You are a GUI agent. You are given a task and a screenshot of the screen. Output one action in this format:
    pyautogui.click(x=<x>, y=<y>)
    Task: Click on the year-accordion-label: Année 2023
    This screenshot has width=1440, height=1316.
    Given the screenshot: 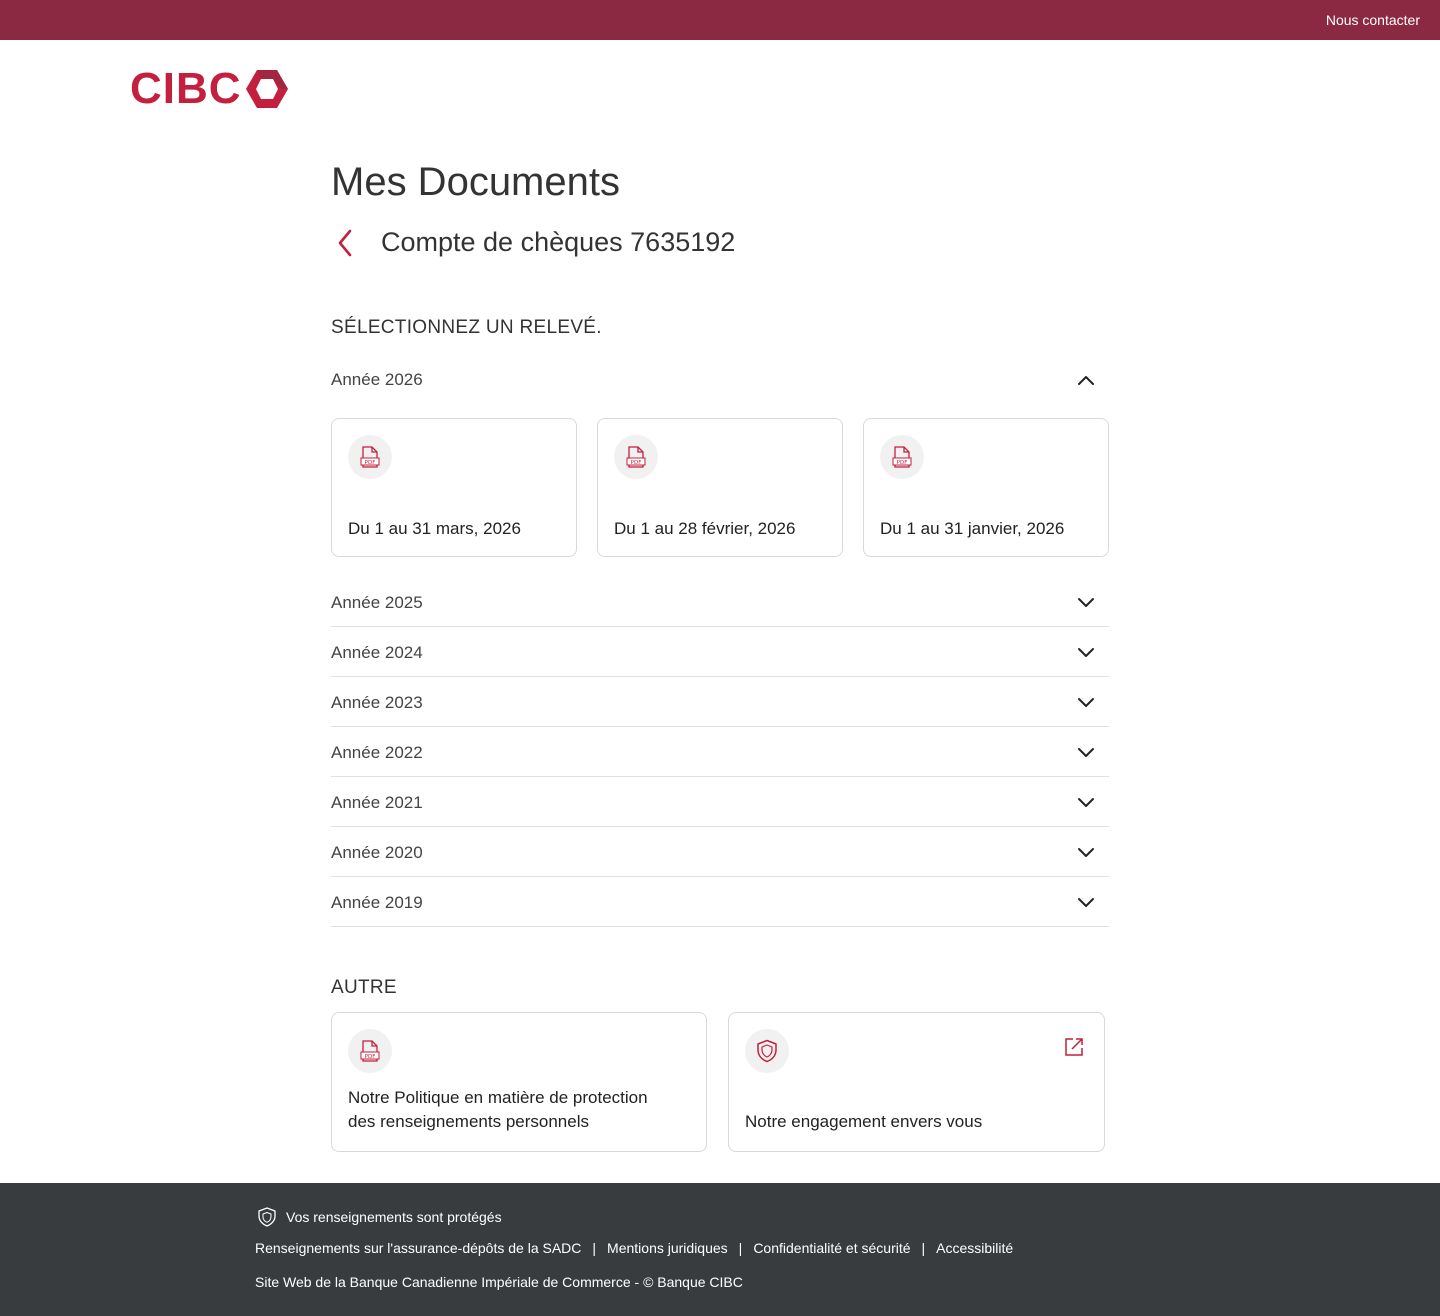 What is the action you would take?
    pyautogui.click(x=377, y=702)
    